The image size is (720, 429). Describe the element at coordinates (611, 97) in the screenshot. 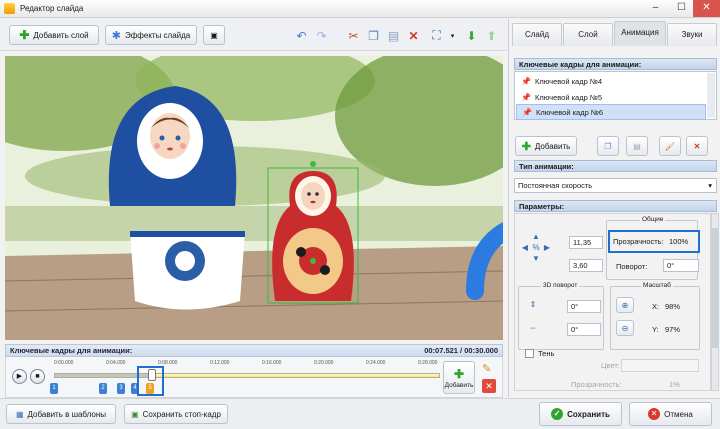

I see `list-item: 📌 Ключевой кадр №5` at that location.